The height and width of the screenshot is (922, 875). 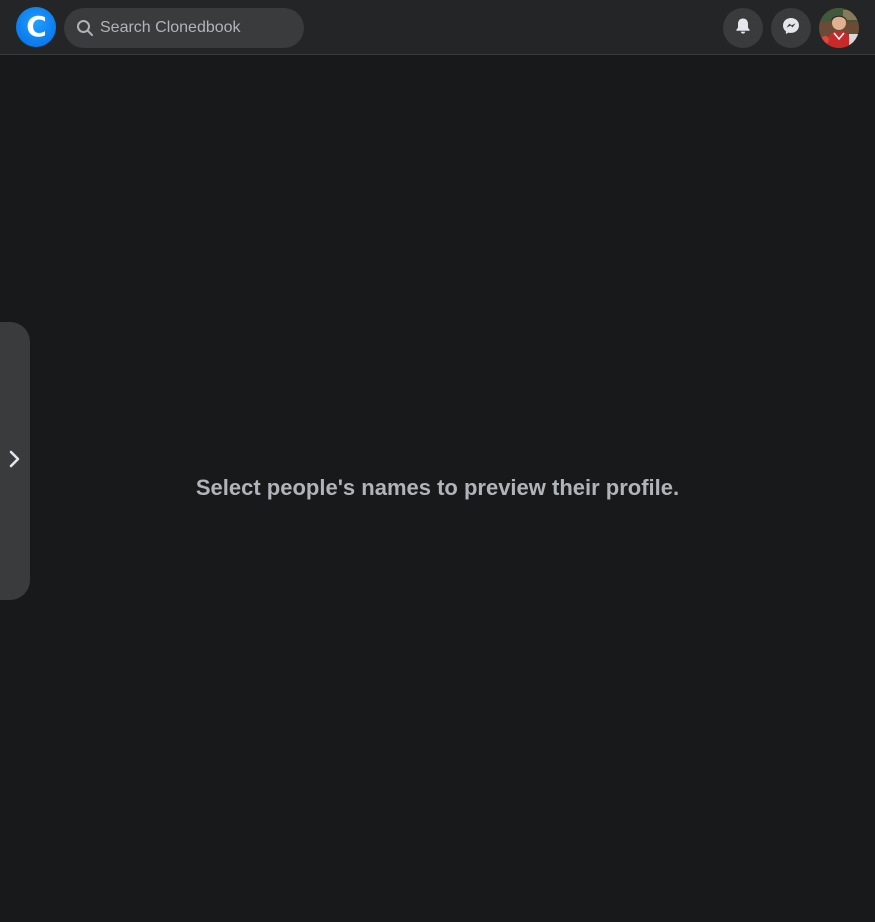 I want to click on messenger-icon, so click(x=791, y=28).